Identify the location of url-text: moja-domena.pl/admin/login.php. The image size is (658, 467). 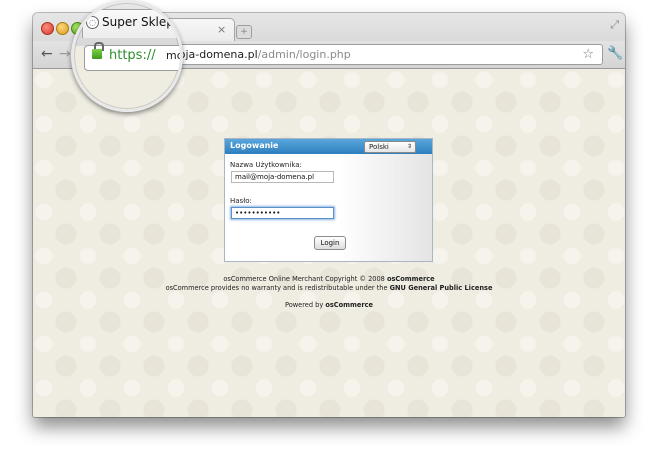
(259, 54).